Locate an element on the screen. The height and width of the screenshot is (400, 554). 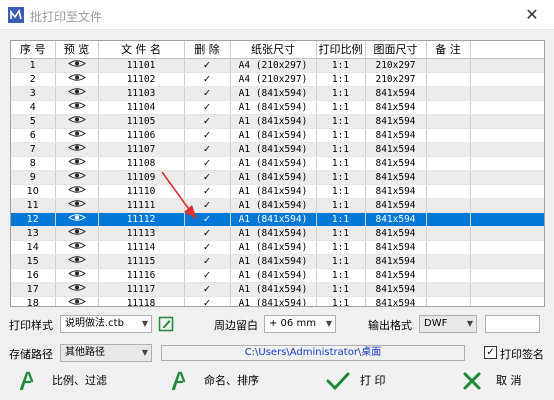
close-icon: ✕ is located at coordinates (532, 15).